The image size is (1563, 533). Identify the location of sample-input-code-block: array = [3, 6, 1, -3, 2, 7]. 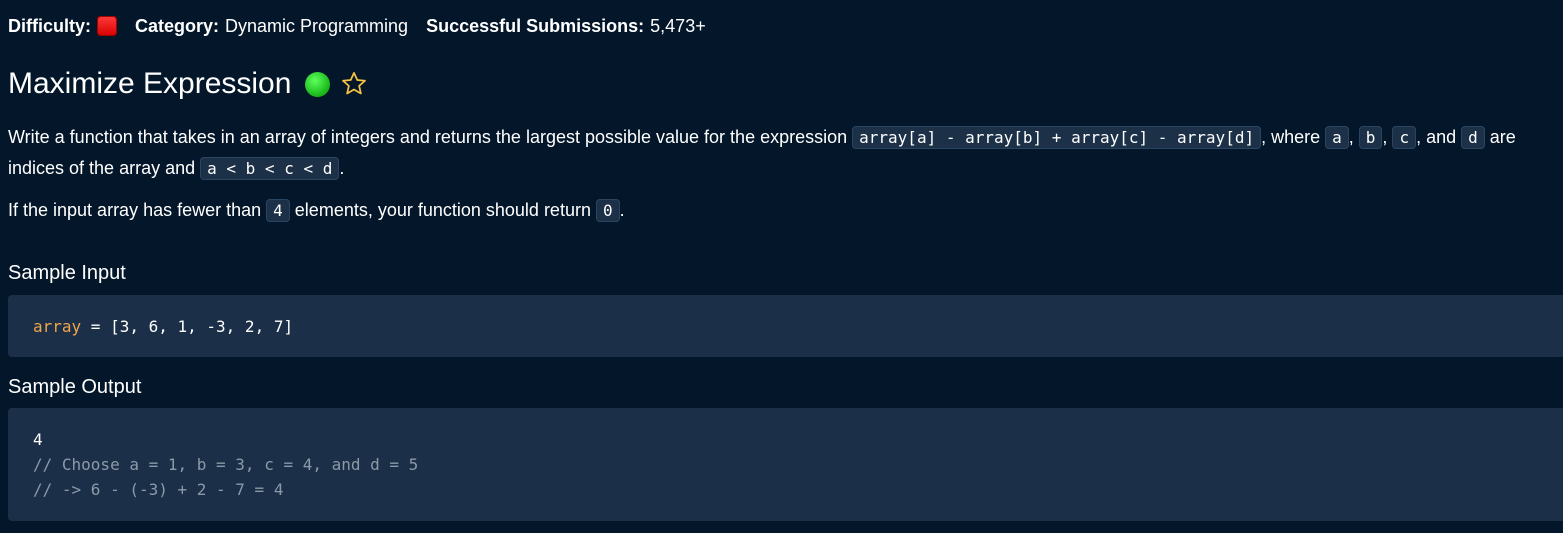
(785, 326).